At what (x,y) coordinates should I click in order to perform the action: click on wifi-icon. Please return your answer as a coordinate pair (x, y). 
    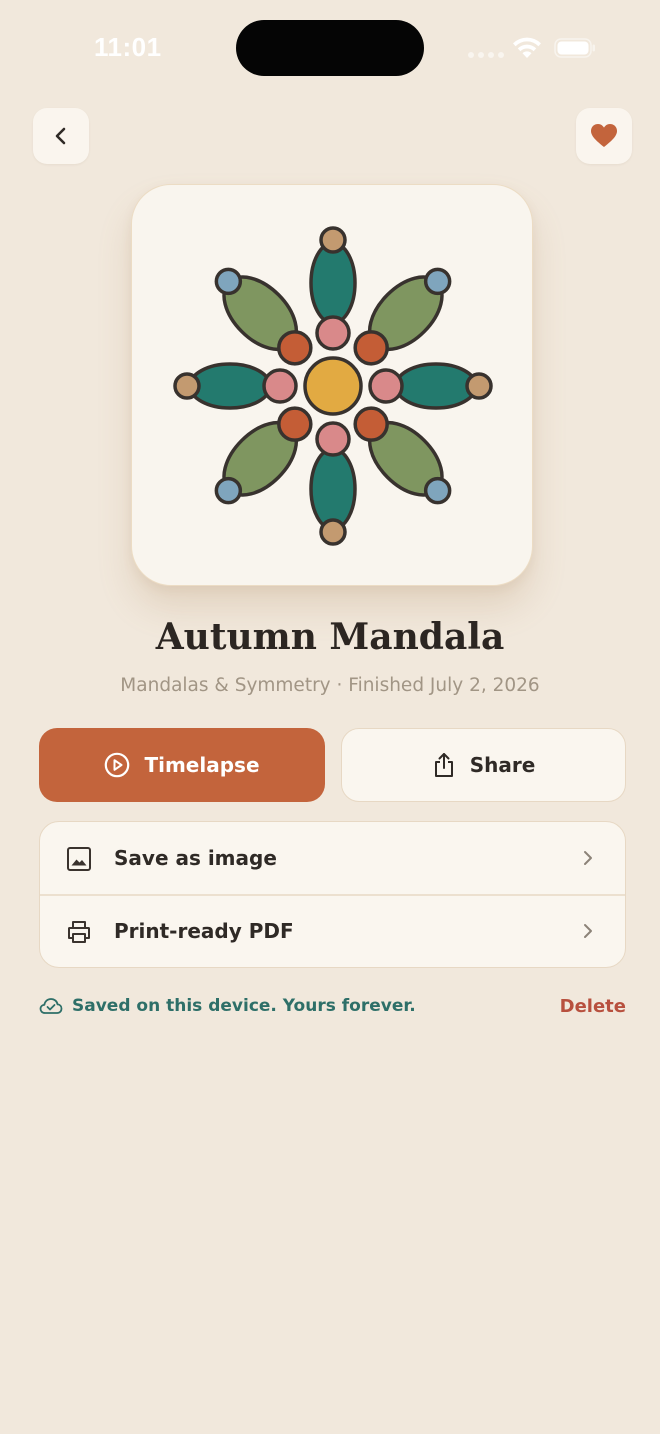
    Looking at the image, I should click on (527, 47).